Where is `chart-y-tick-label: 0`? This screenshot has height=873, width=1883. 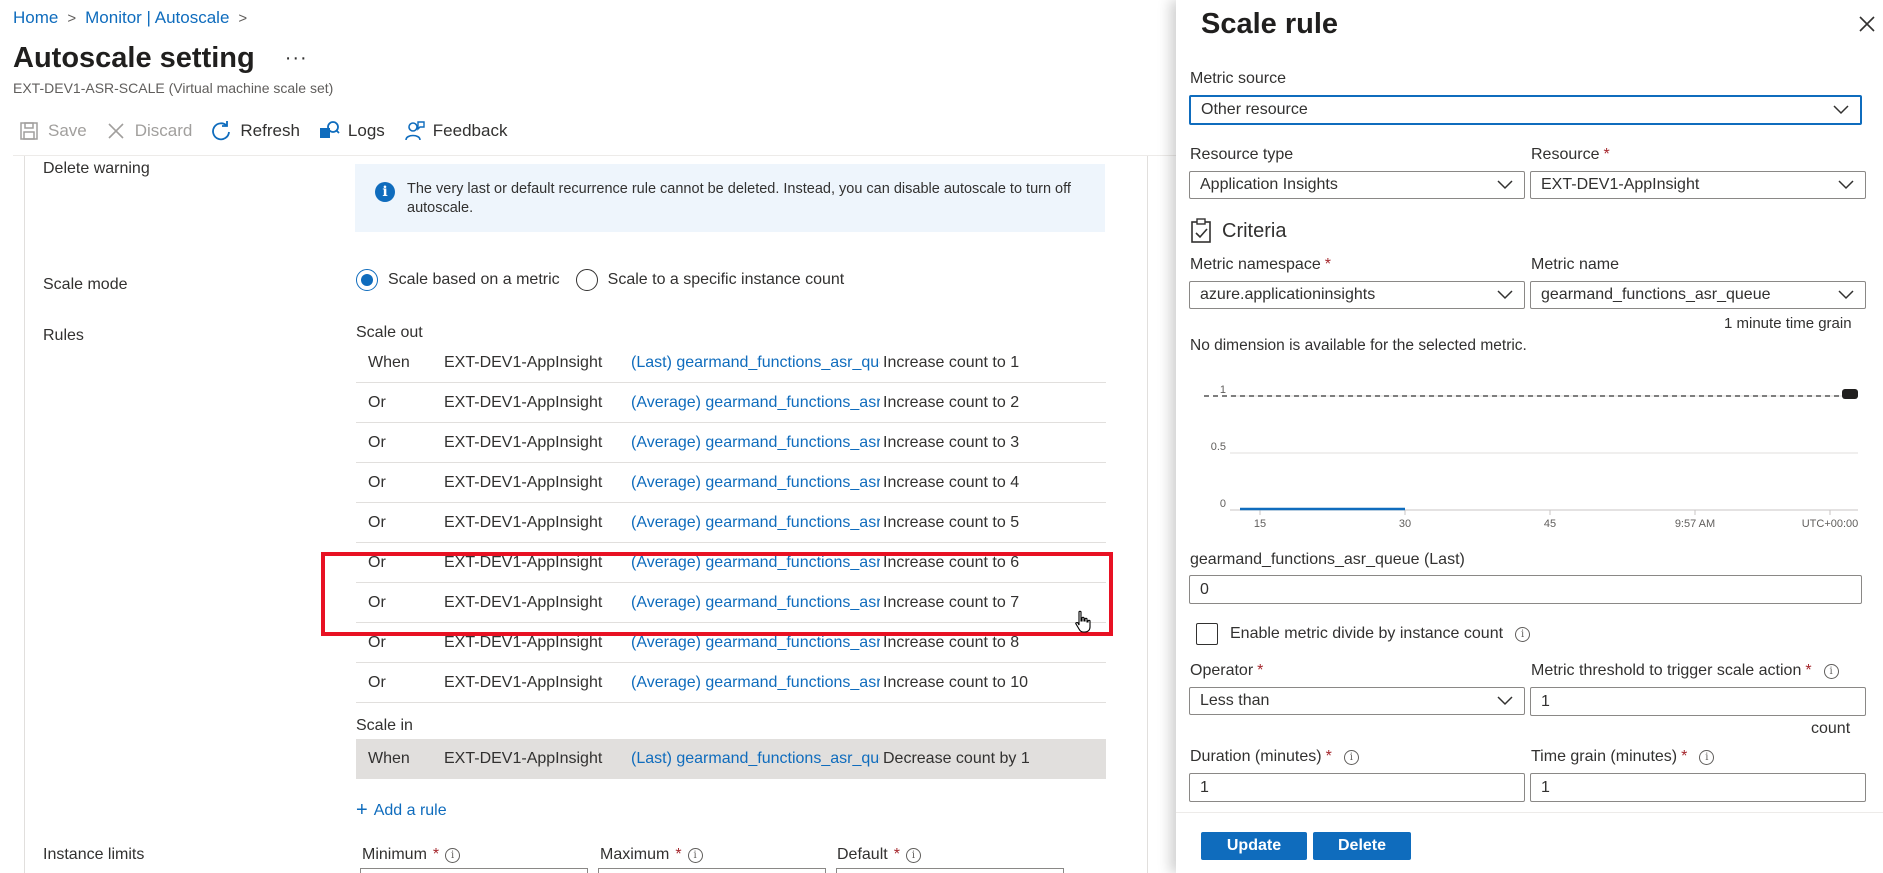 chart-y-tick-label: 0 is located at coordinates (1223, 504).